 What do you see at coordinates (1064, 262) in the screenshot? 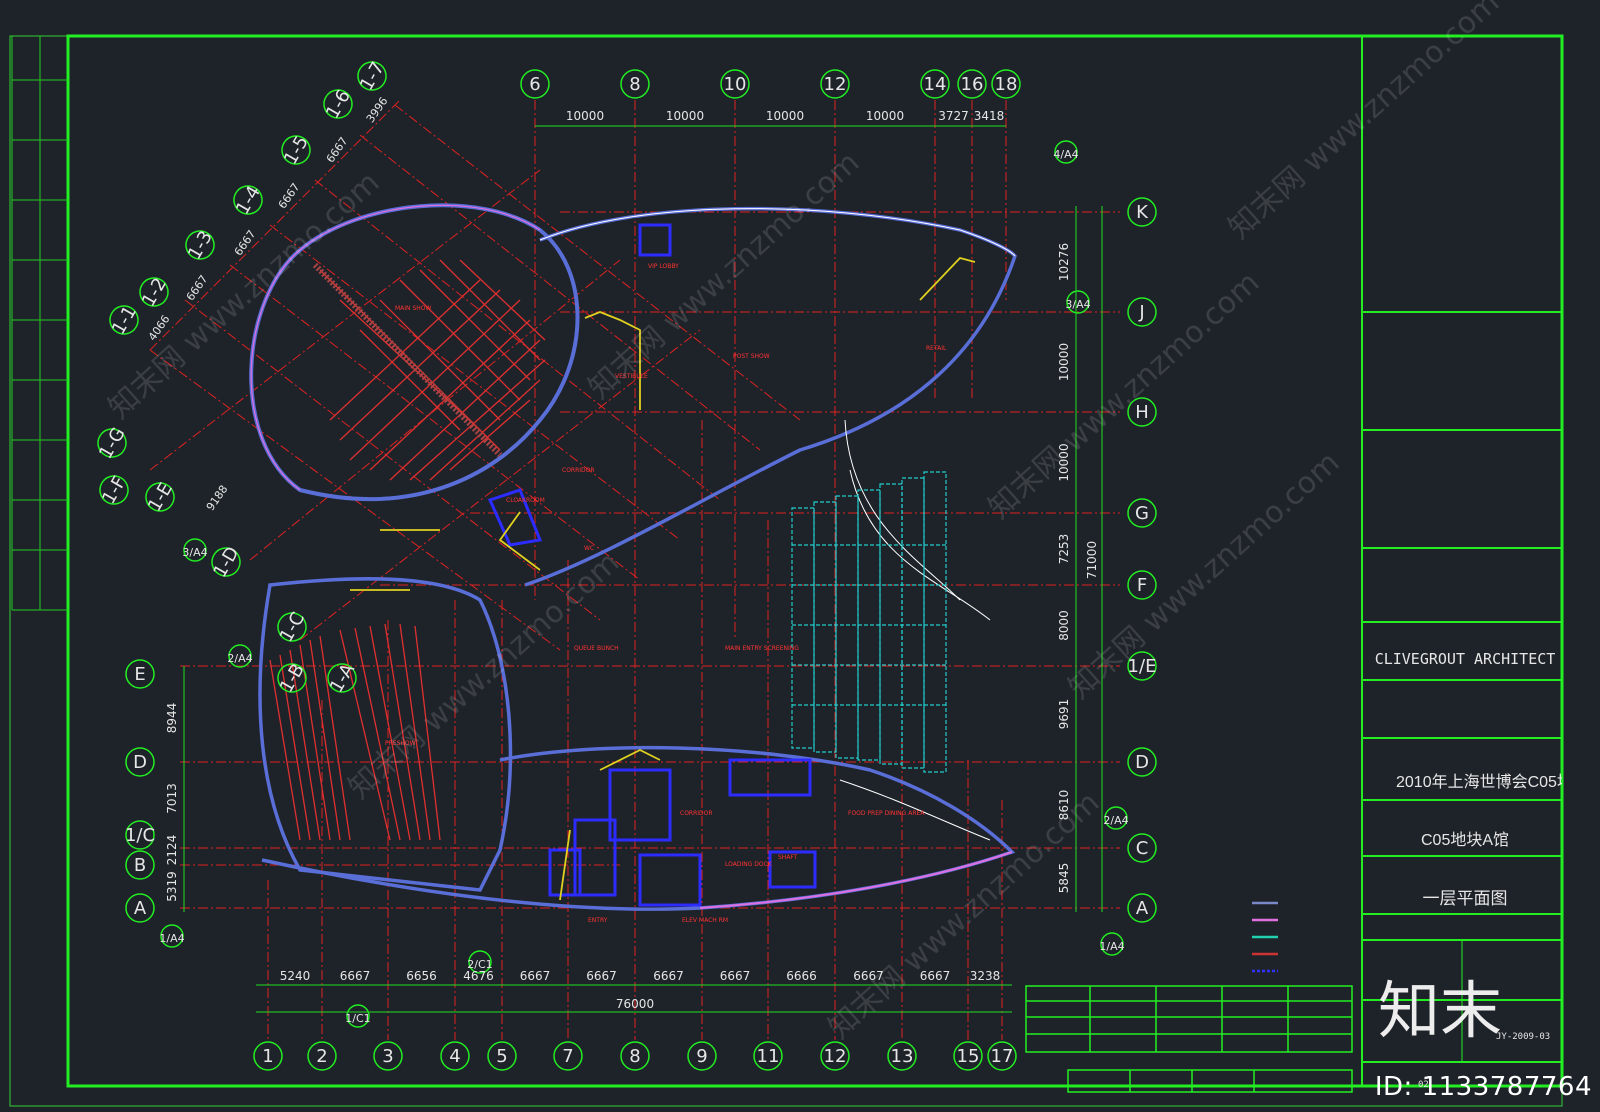
I see `dim-right-0: 10276` at bounding box center [1064, 262].